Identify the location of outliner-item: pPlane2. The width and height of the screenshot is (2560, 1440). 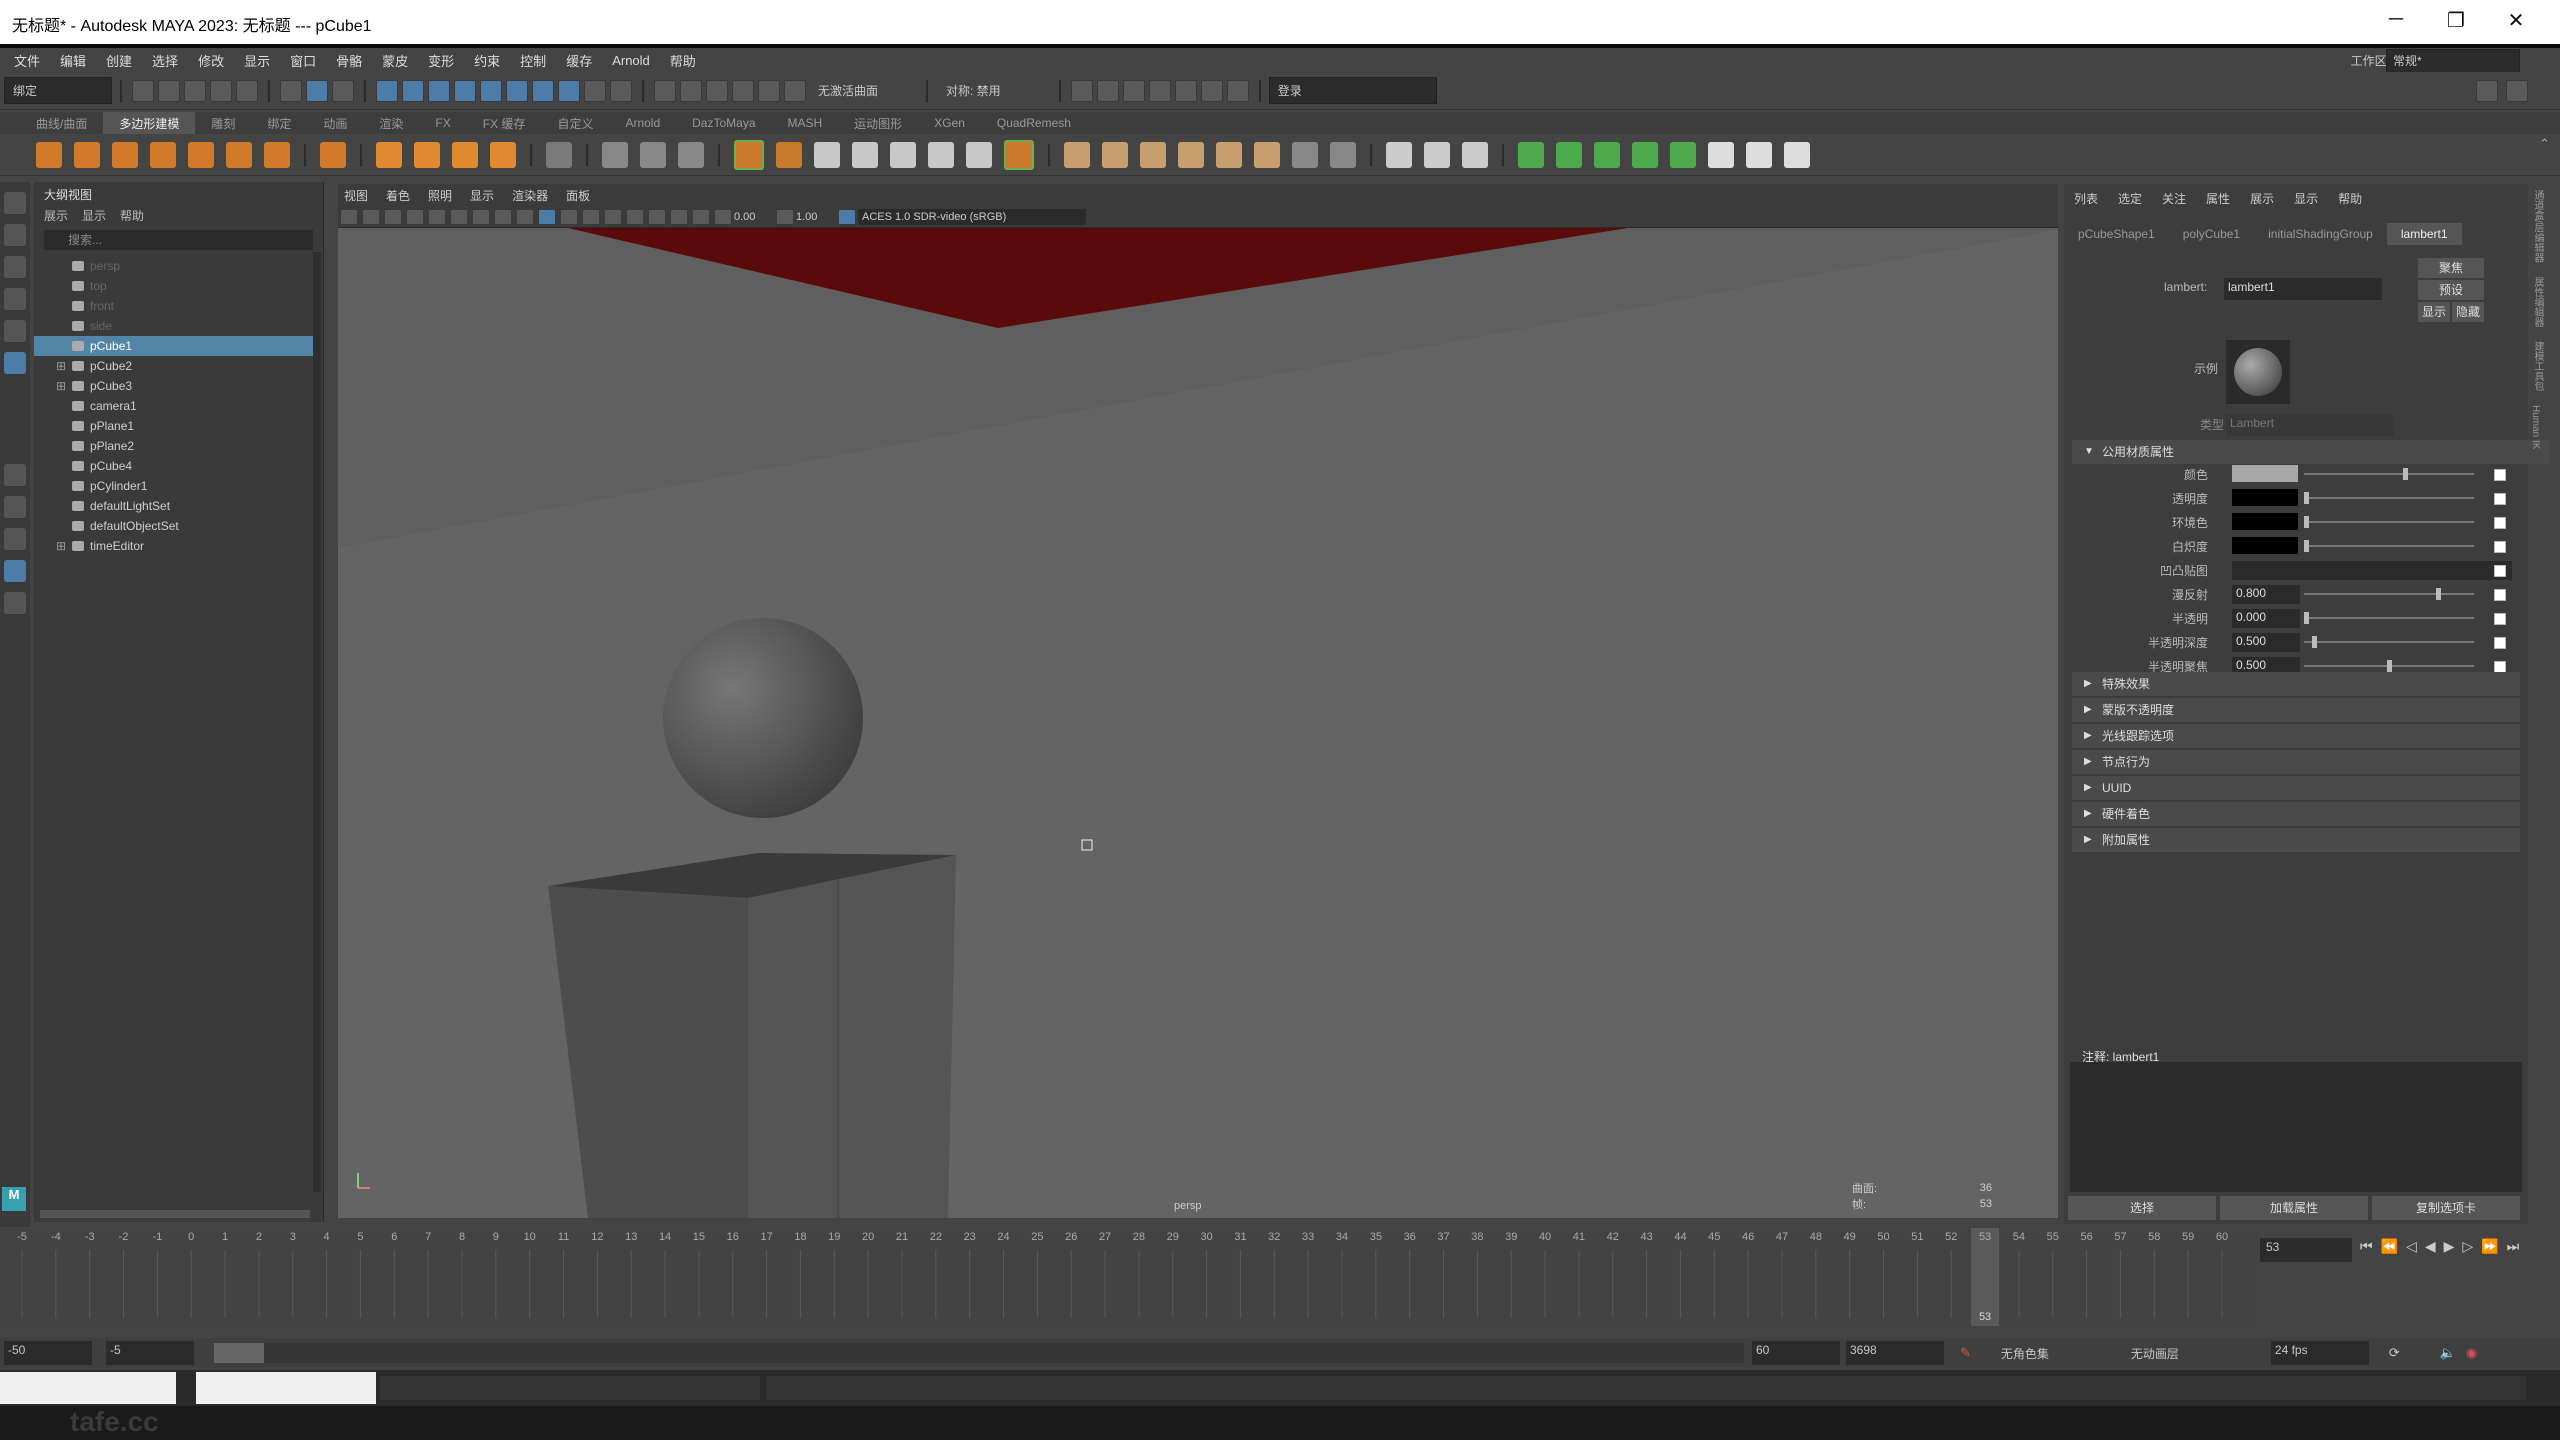
(174, 446).